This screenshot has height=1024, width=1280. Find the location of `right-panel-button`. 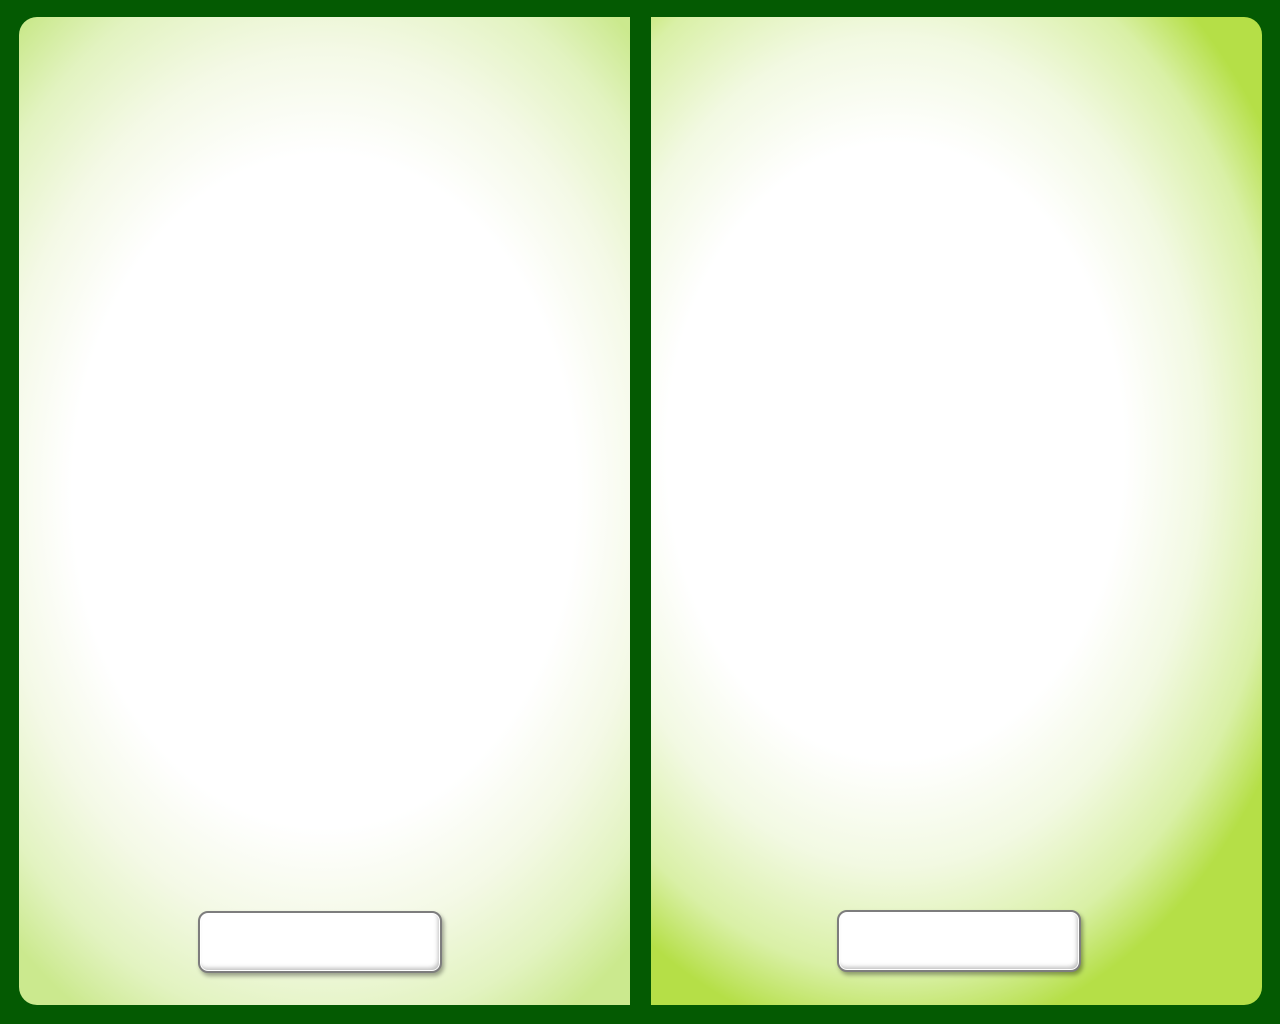

right-panel-button is located at coordinates (959, 941).